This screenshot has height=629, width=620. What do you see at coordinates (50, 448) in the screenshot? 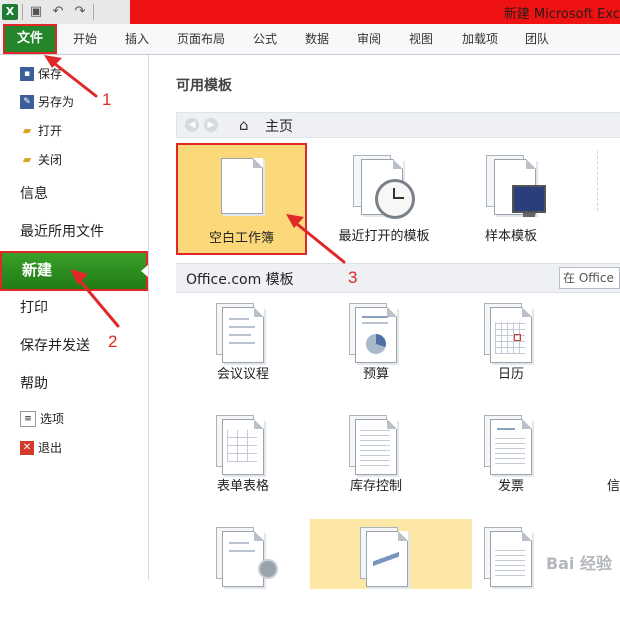
I see `nav-exit-label: 退出` at bounding box center [50, 448].